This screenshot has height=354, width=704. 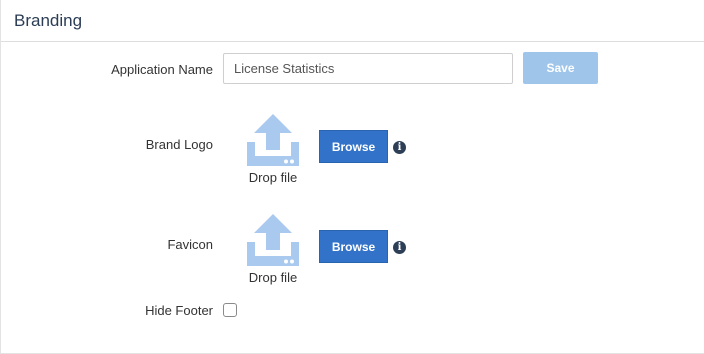 I want to click on brand-logo-dropzone: Drop file, so click(x=273, y=152).